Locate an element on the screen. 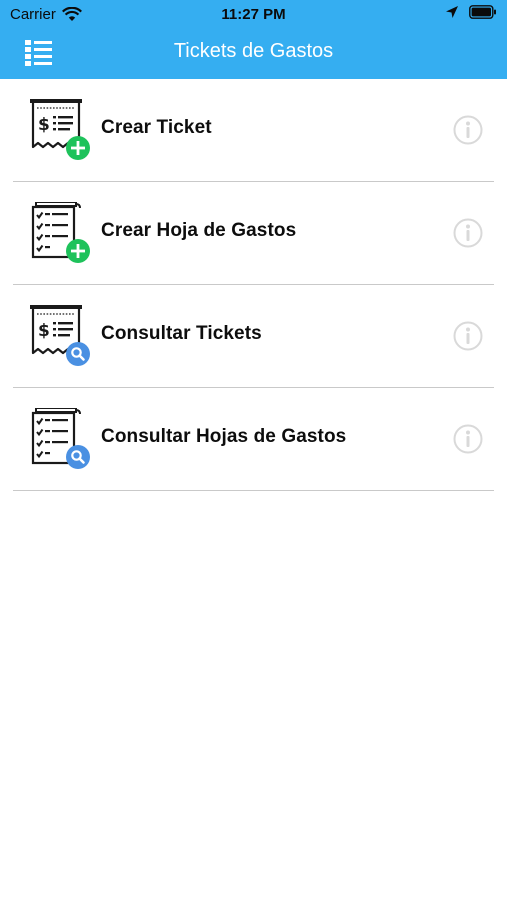  navigation-bar: Tickets de Gastos is located at coordinates (253, 53).